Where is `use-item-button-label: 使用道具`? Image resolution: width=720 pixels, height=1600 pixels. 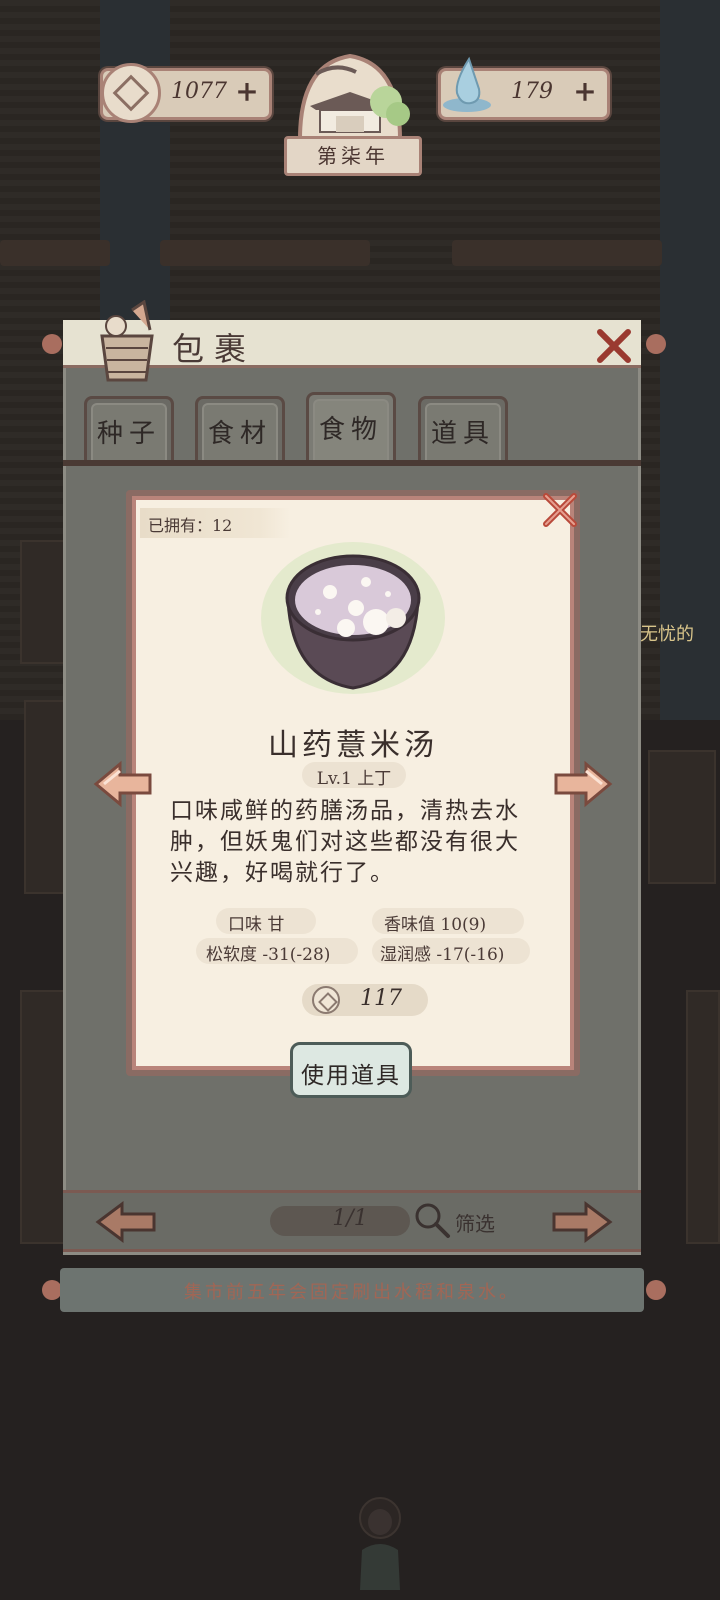
use-item-button-label: 使用道具 is located at coordinates (351, 1076).